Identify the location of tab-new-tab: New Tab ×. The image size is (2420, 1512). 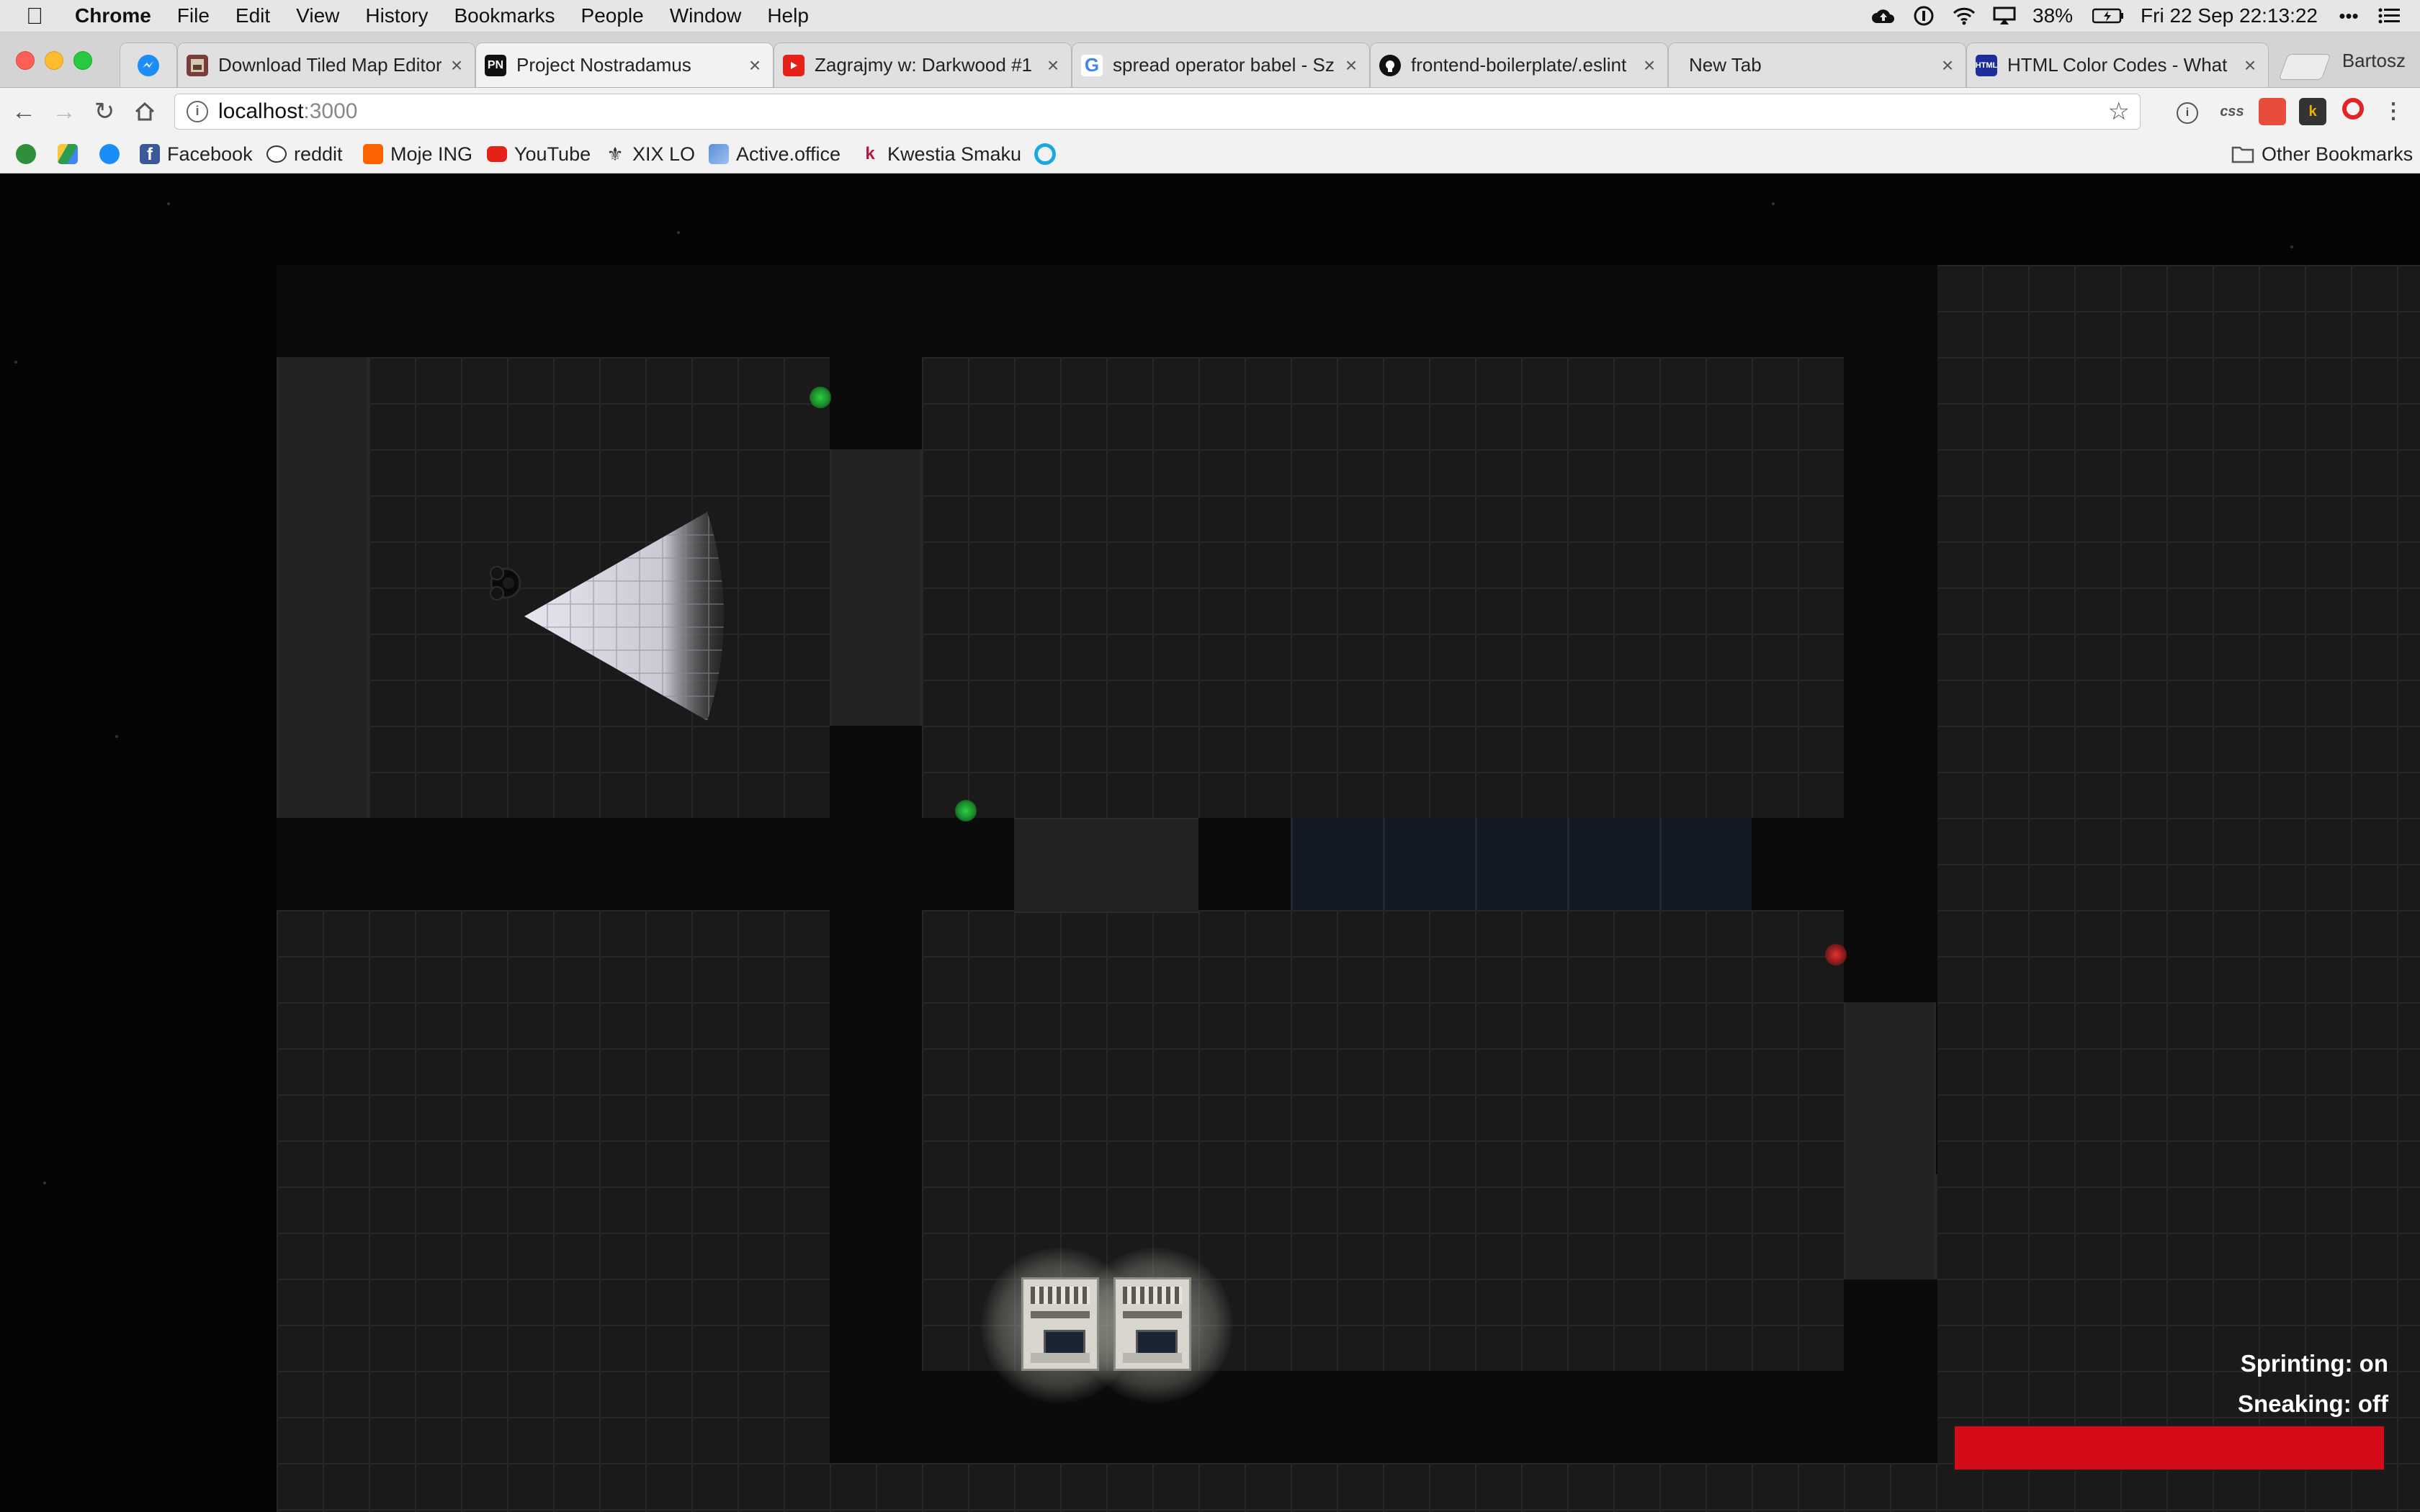
(1817, 64).